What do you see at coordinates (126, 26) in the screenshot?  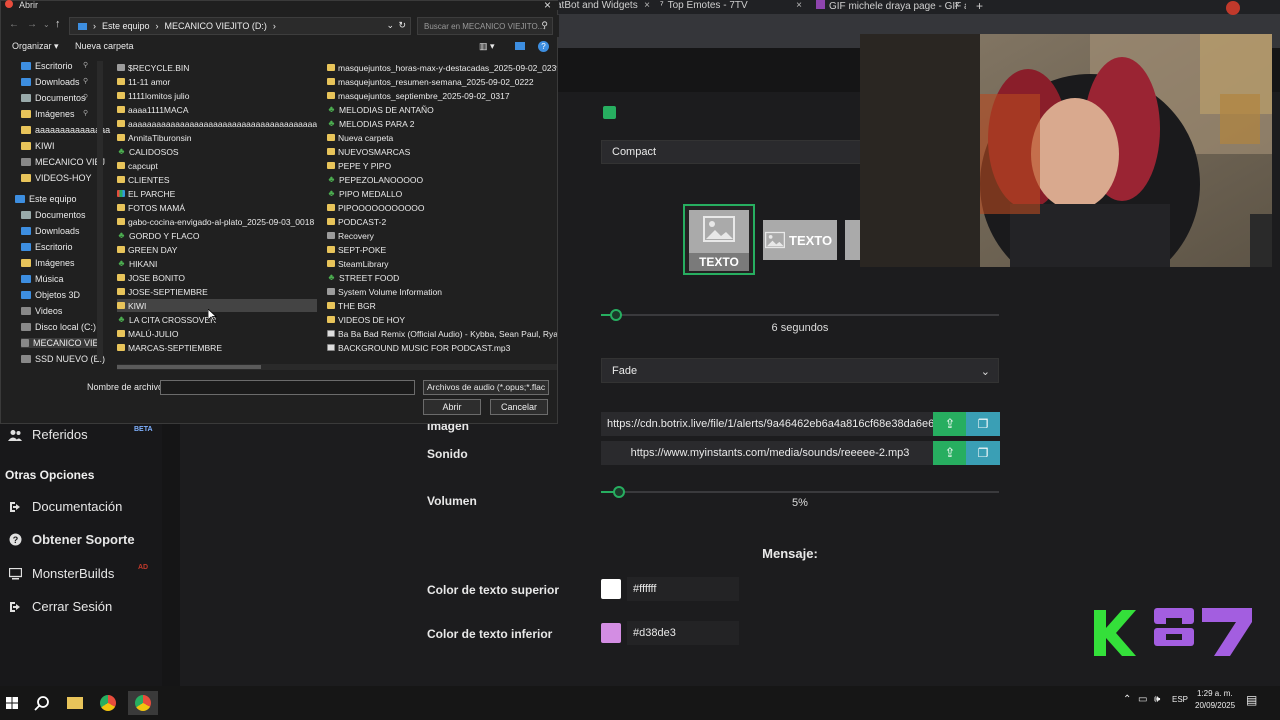 I see `breadcrumb-item: Este equipo` at bounding box center [126, 26].